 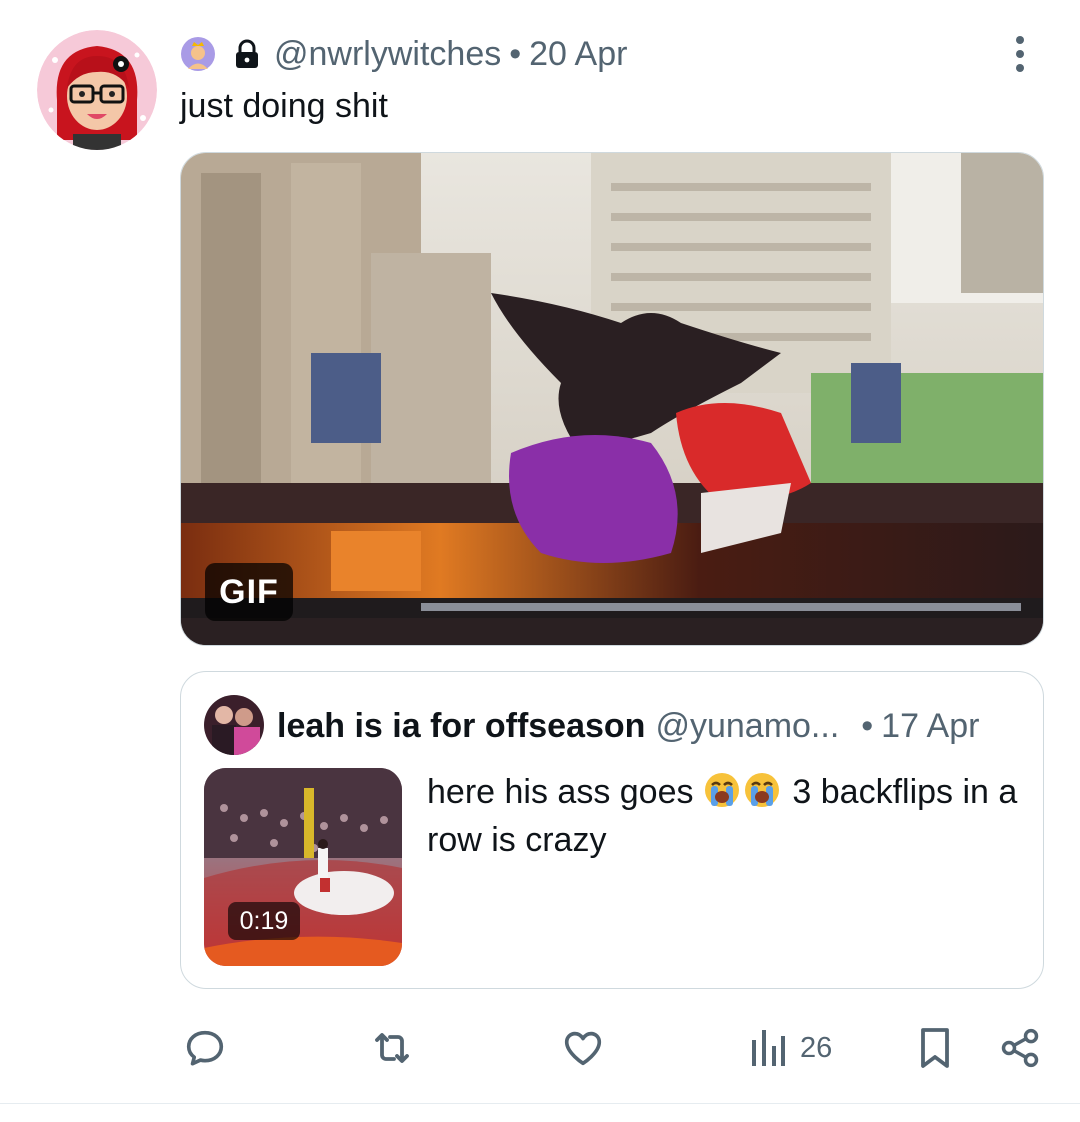 I want to click on tweet-text: just doing shit, so click(x=284, y=106).